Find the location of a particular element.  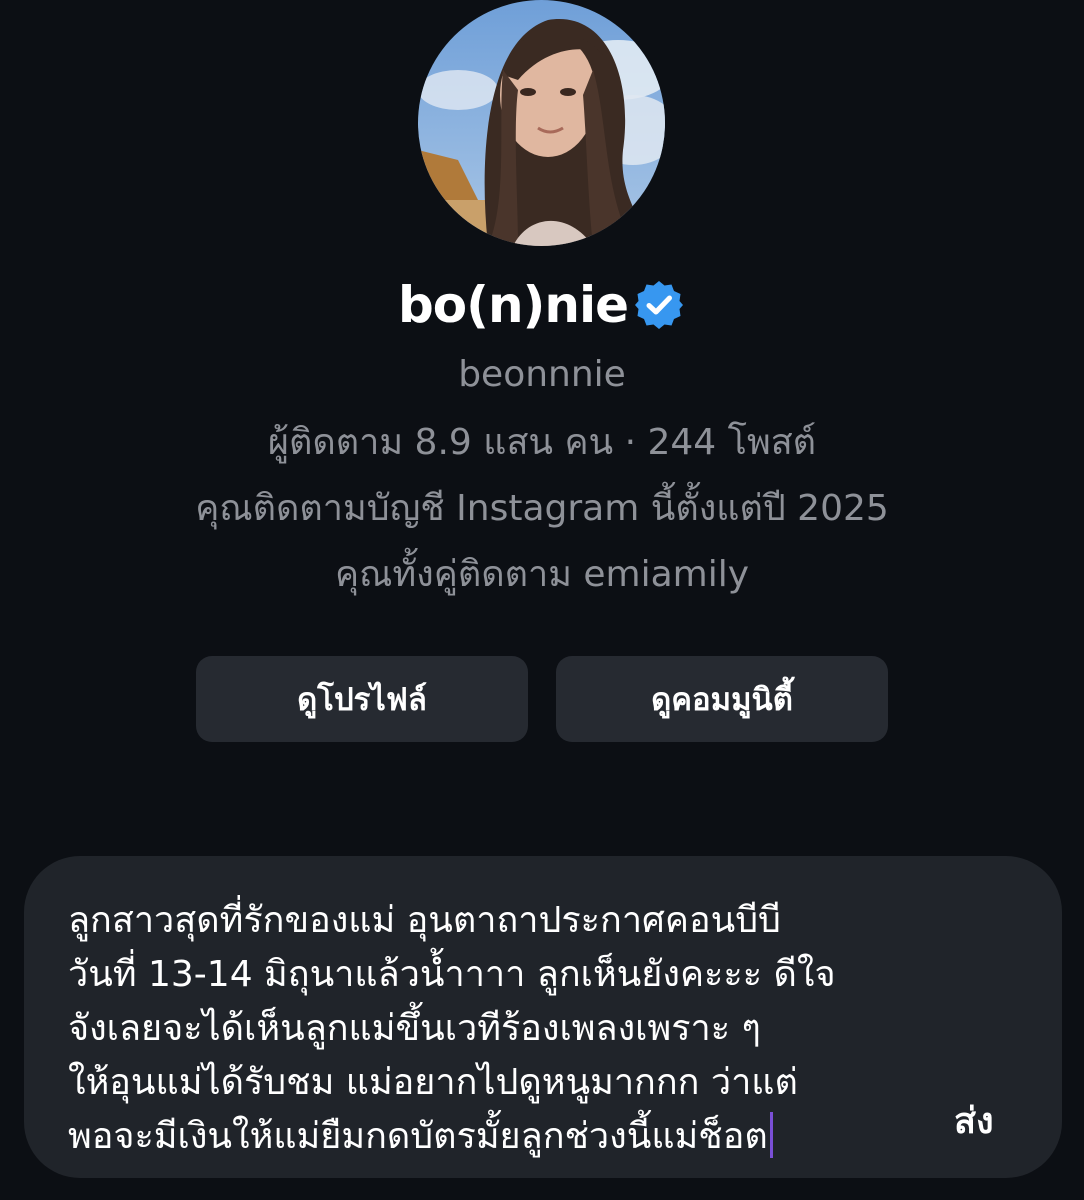

username: beonnnie is located at coordinates (542, 374).